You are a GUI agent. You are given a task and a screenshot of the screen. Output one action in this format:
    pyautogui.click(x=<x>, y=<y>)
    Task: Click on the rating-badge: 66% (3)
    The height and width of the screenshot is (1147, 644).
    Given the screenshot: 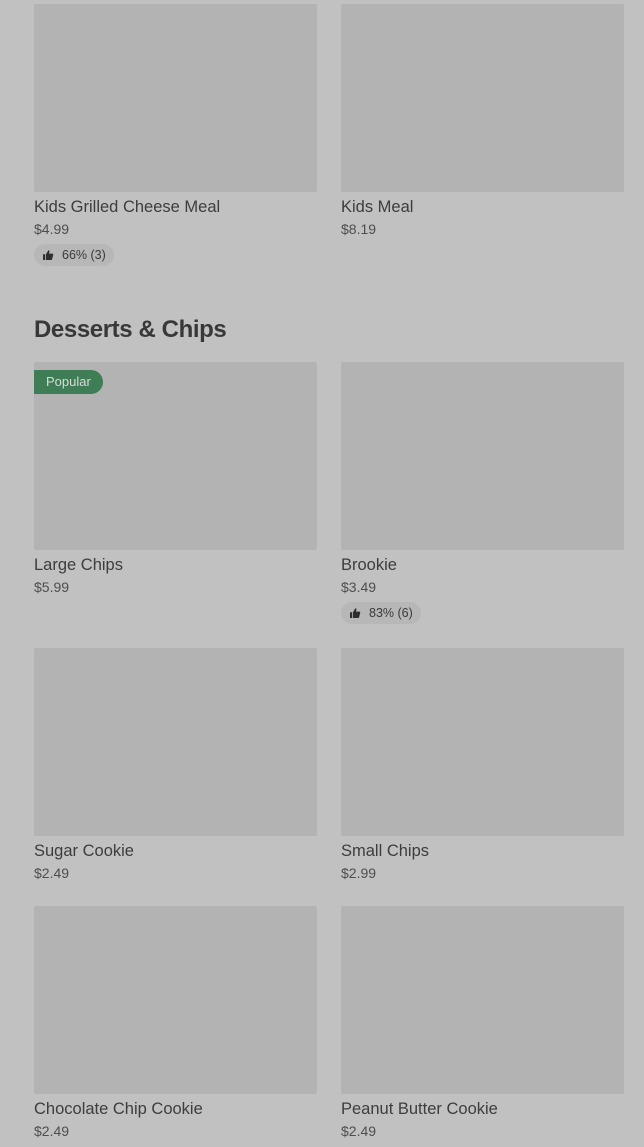 What is the action you would take?
    pyautogui.click(x=74, y=255)
    